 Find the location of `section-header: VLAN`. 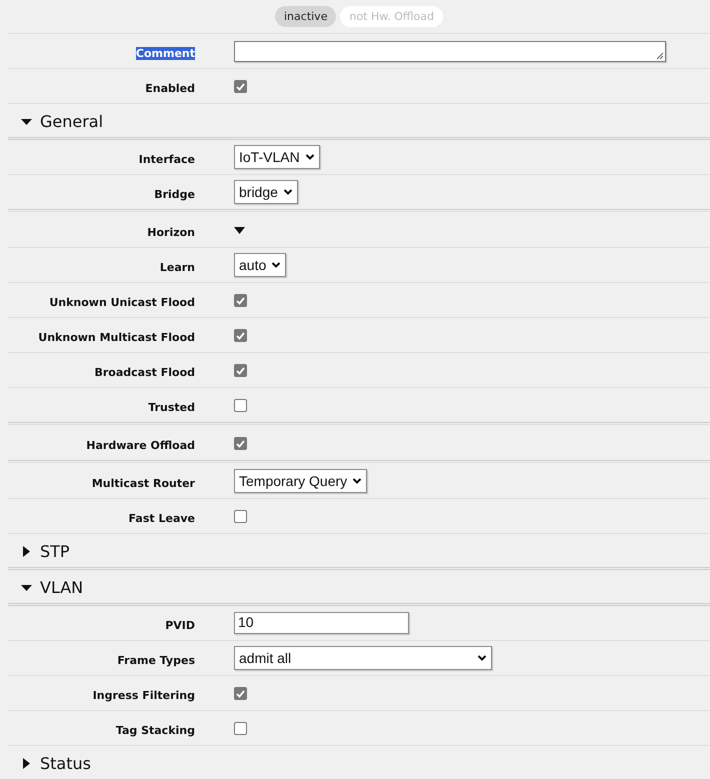

section-header: VLAN is located at coordinates (359, 588).